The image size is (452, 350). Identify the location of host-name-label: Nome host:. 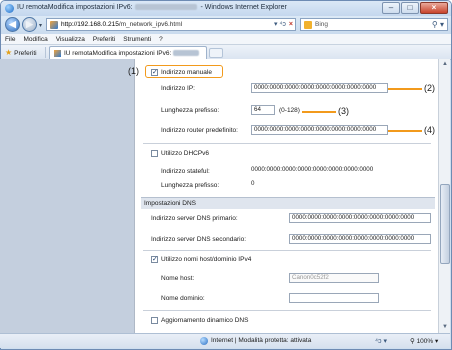
(178, 278).